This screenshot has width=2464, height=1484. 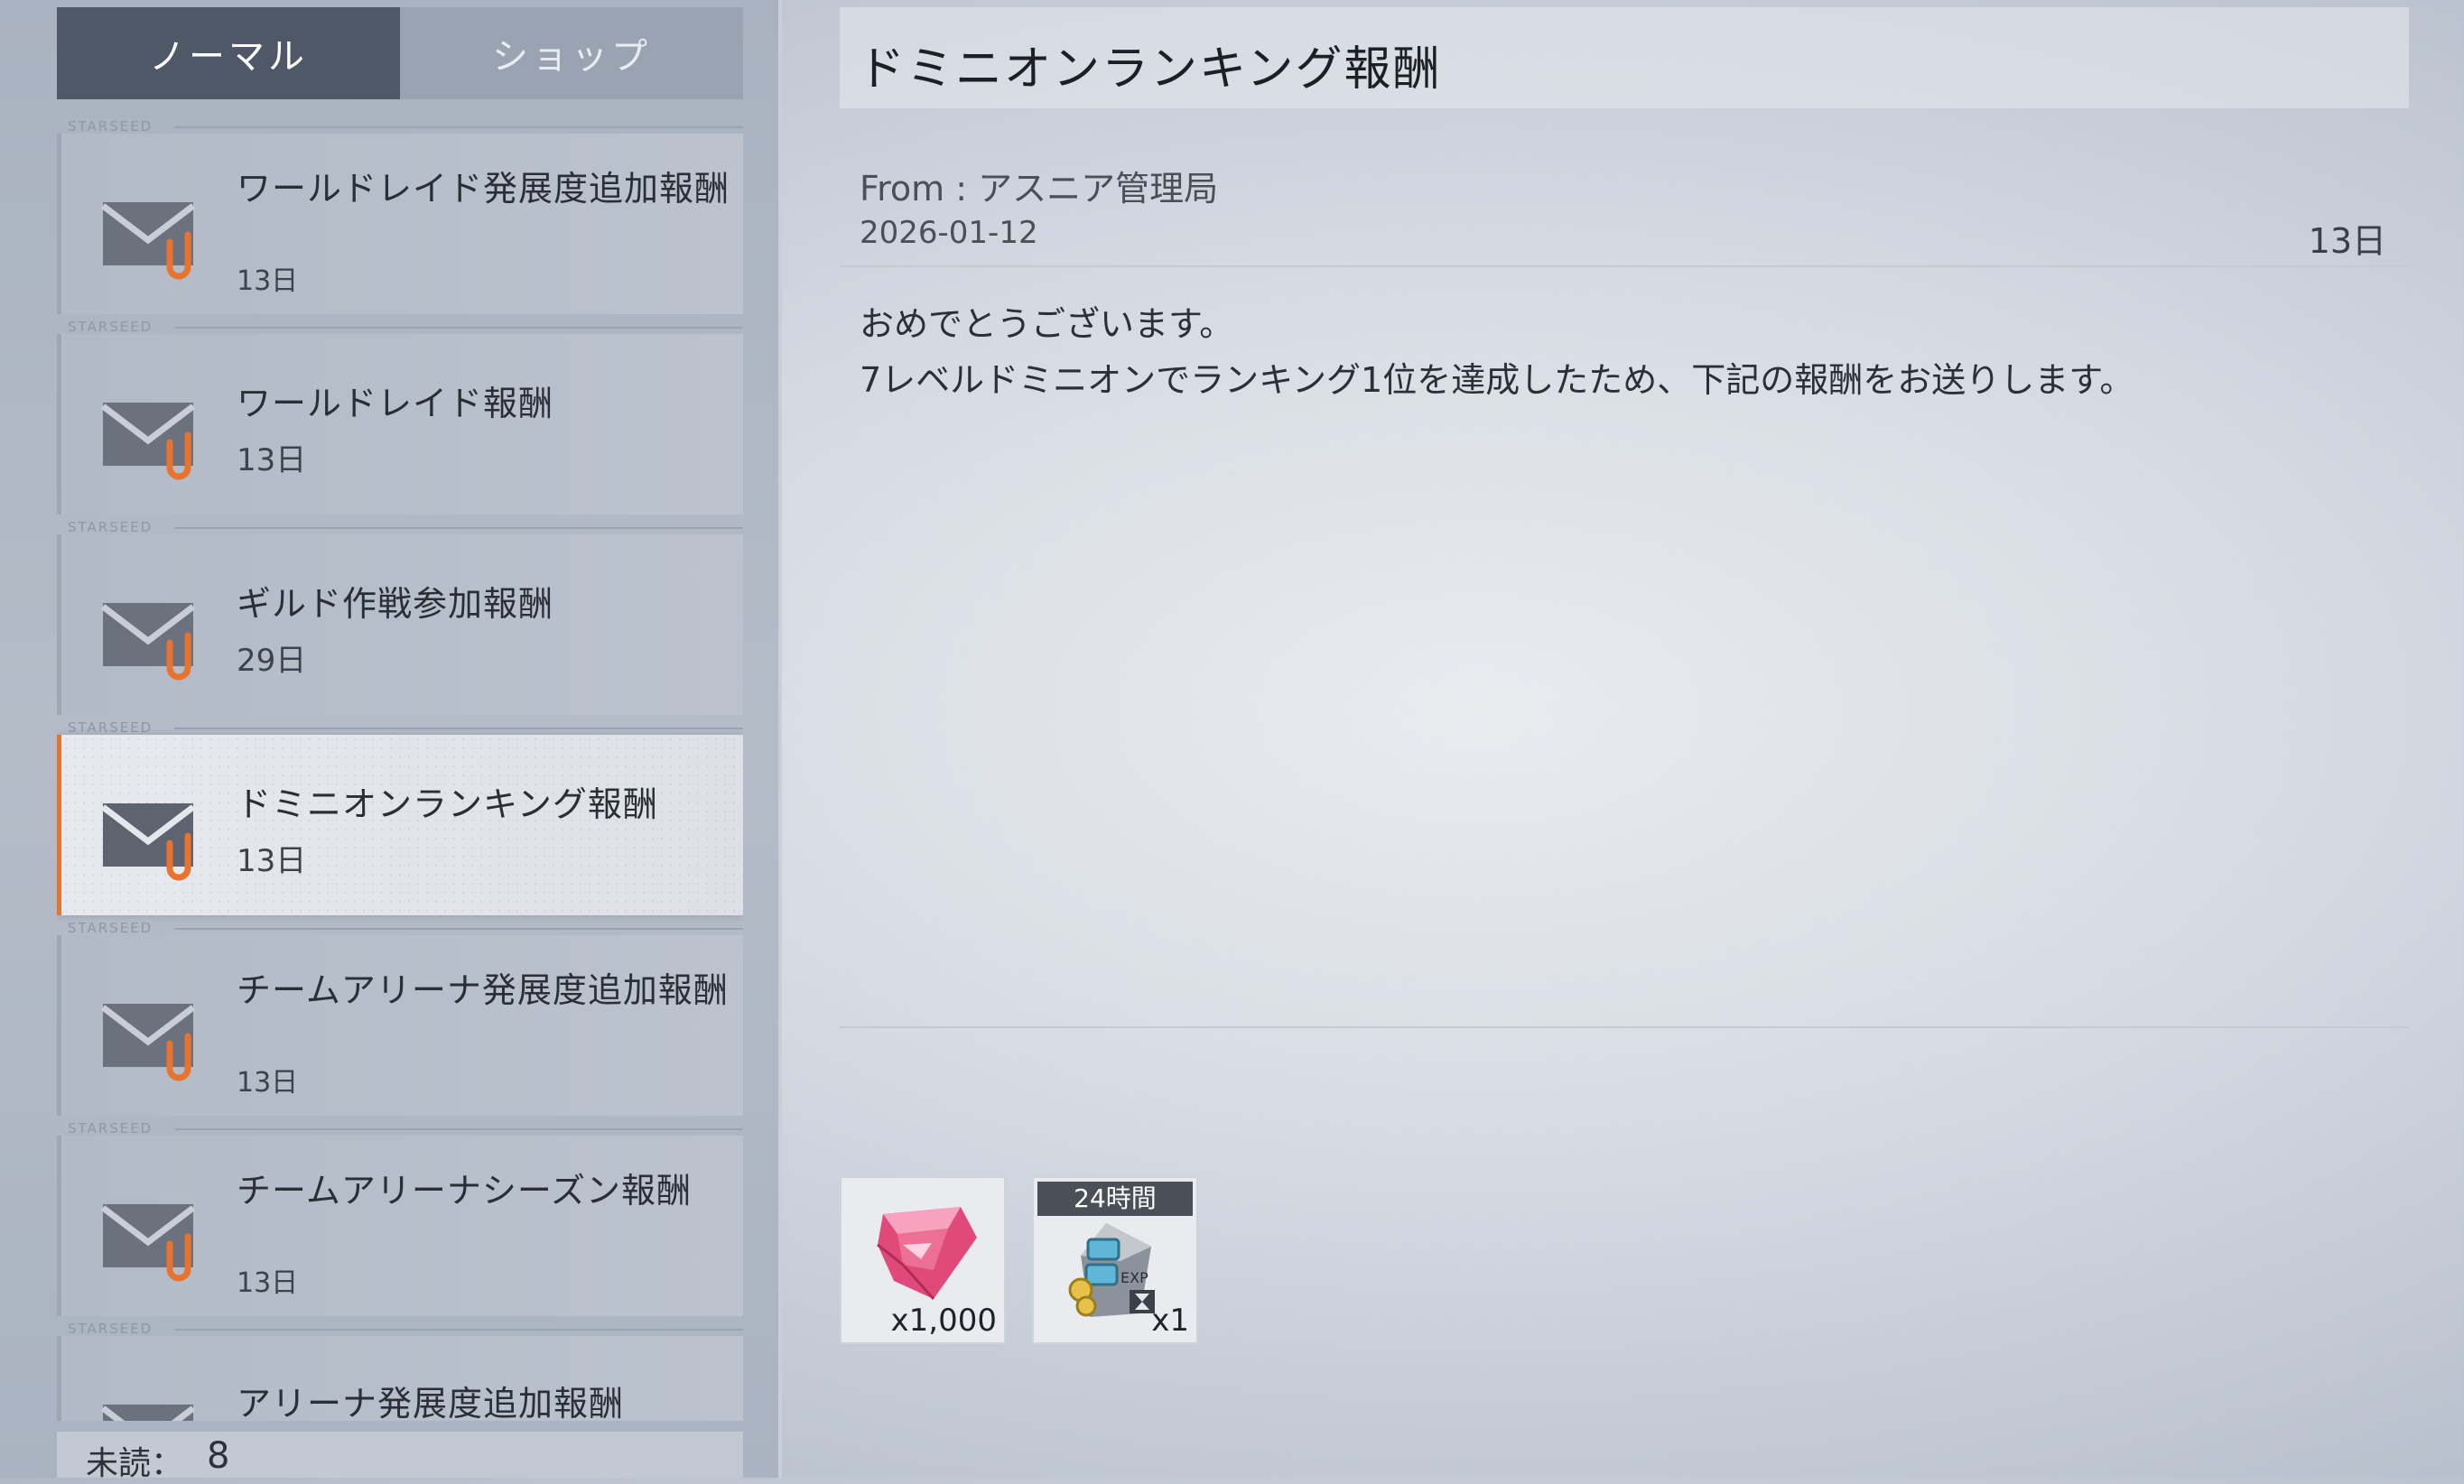 I want to click on mail-card: アリーナ発展度追加報酬, so click(x=400, y=1378).